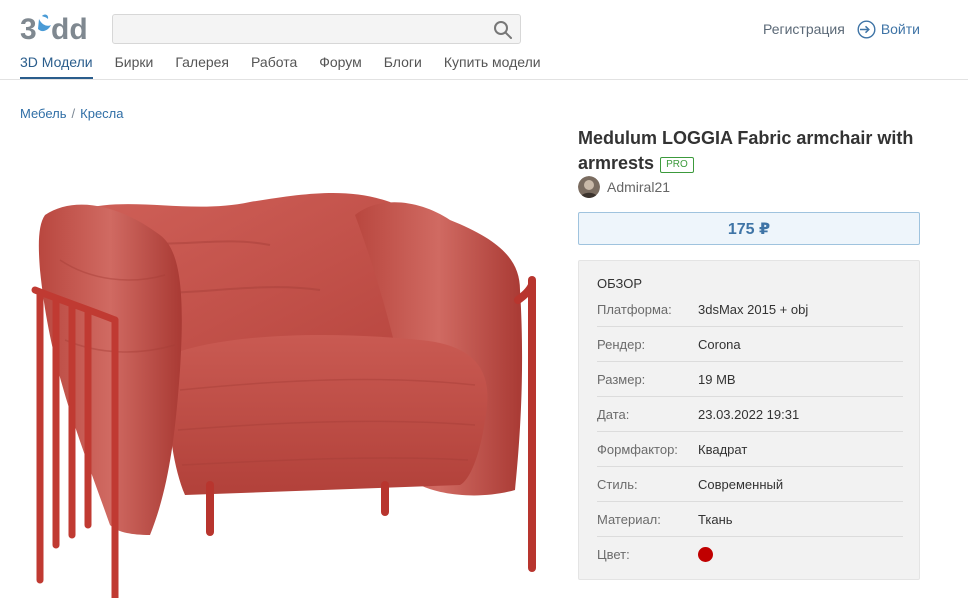 This screenshot has width=968, height=598. I want to click on spec-label: Цвет:, so click(613, 554).